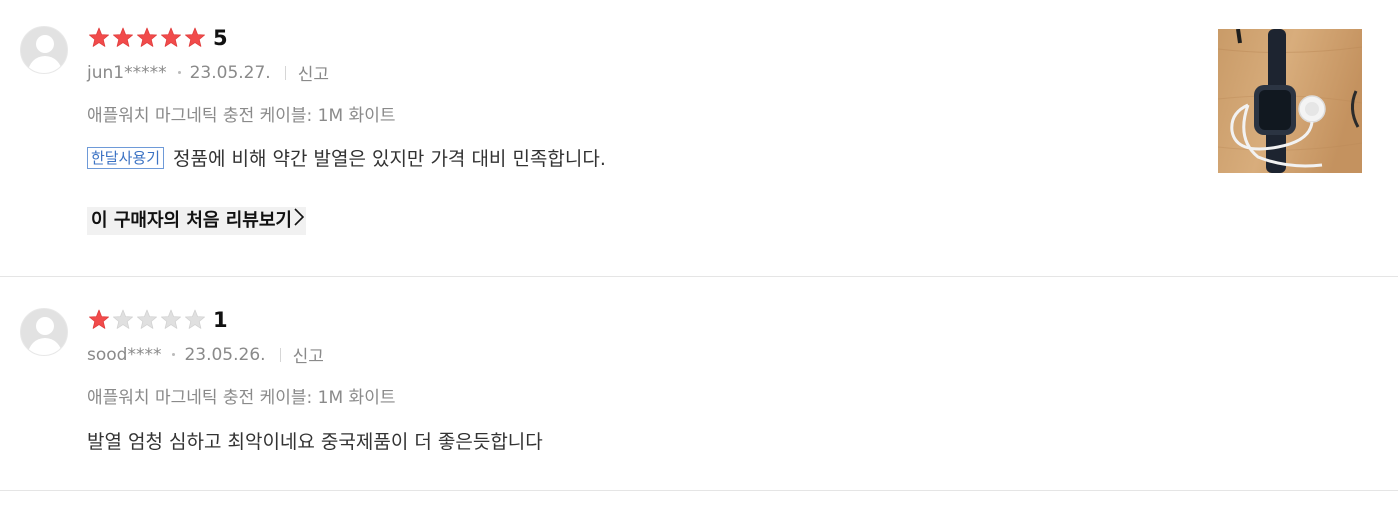  I want to click on first-review-link: 이 구매자의 처음 리뷰보기, so click(196, 221).